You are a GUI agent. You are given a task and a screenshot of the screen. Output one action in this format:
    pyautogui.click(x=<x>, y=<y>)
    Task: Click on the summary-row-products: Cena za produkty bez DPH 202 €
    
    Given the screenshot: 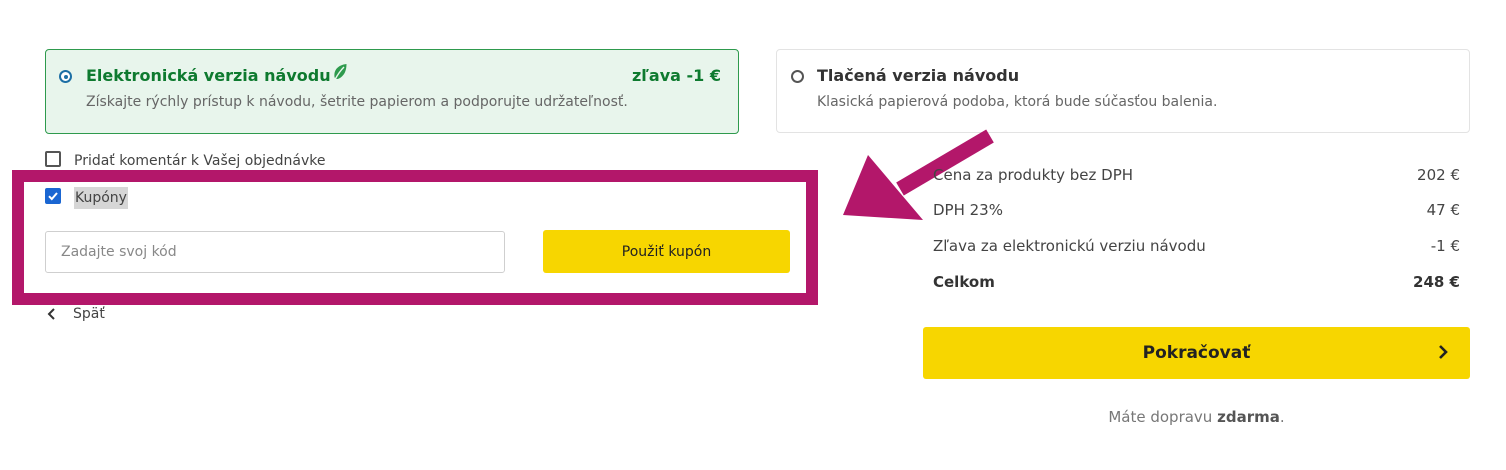 What is the action you would take?
    pyautogui.click(x=1196, y=177)
    